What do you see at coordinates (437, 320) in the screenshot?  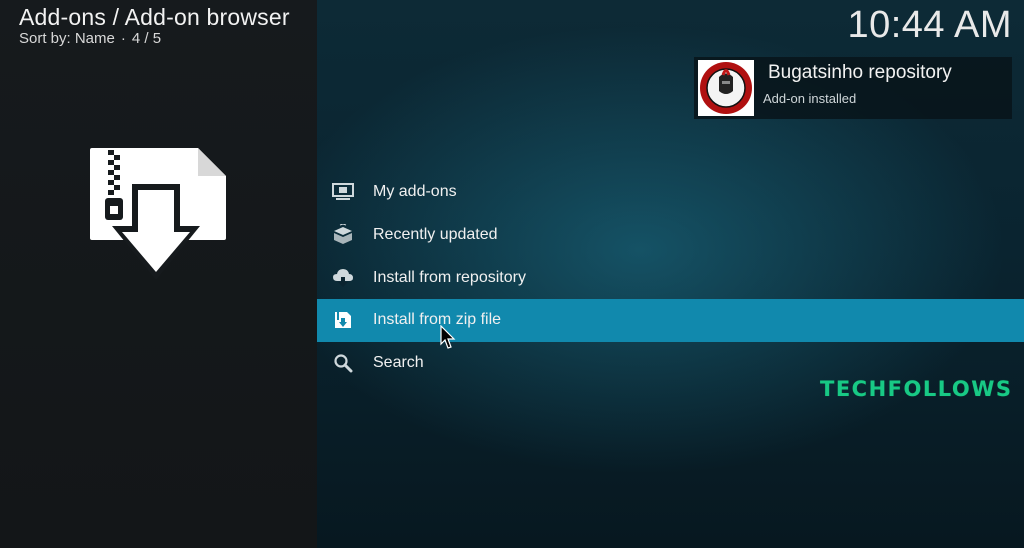 I see `menu-item-label: Install from zip file` at bounding box center [437, 320].